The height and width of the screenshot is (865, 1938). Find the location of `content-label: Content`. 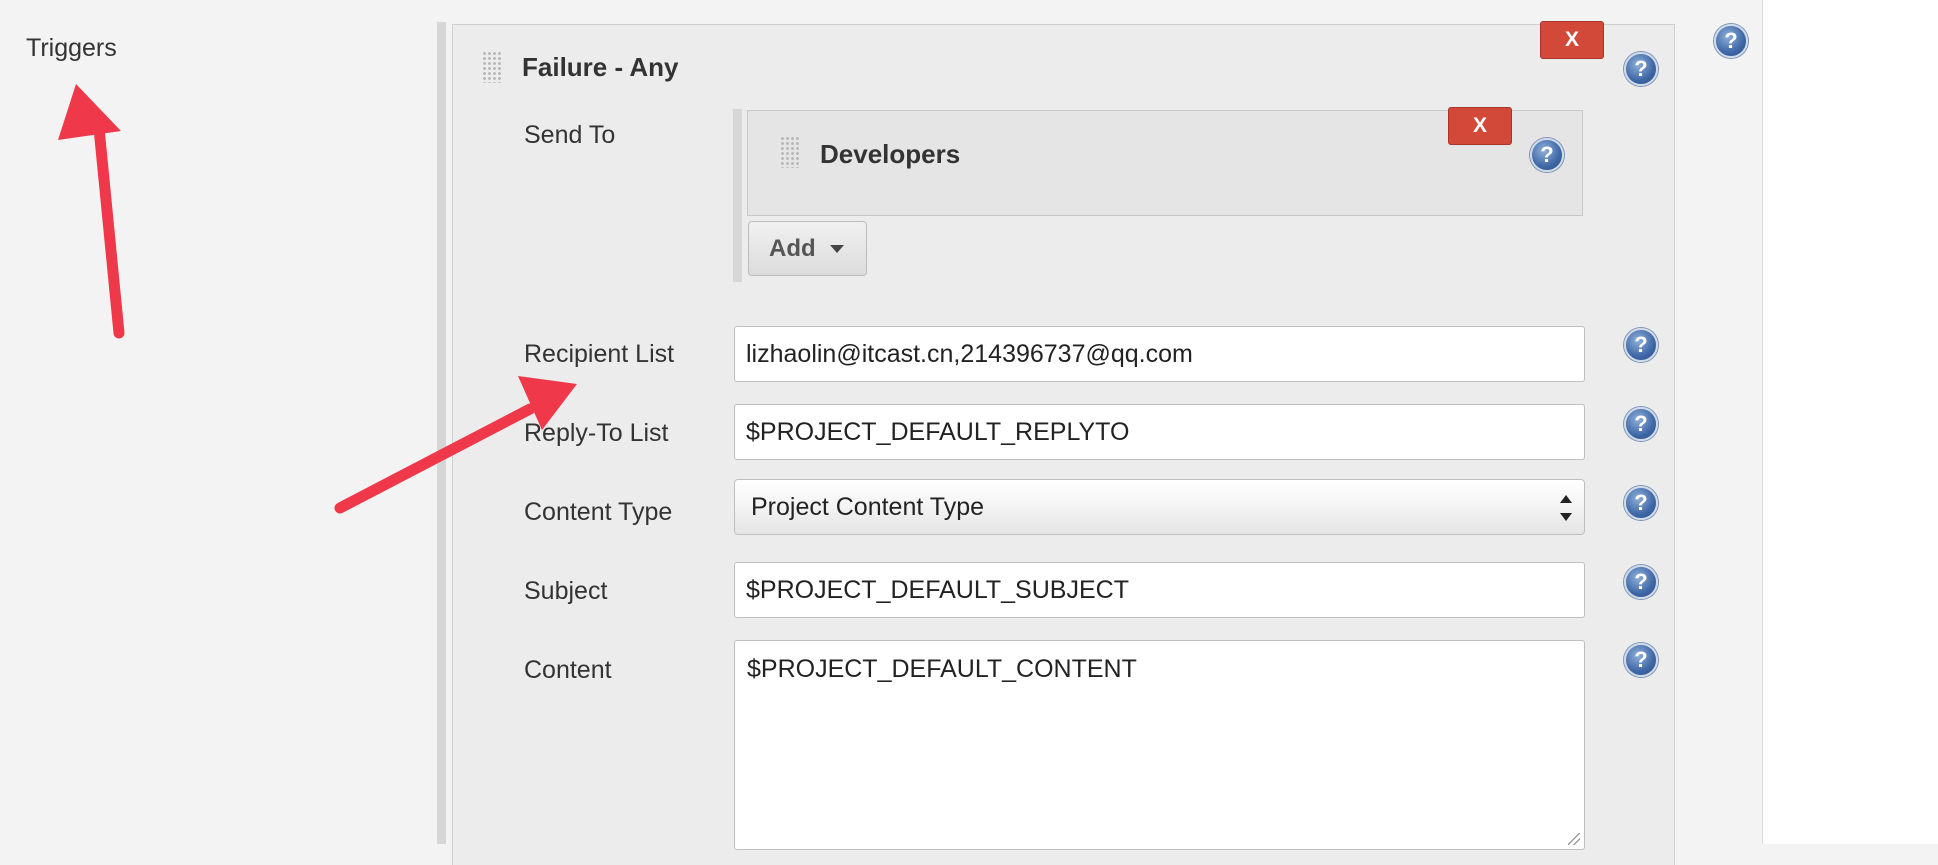

content-label: Content is located at coordinates (568, 670).